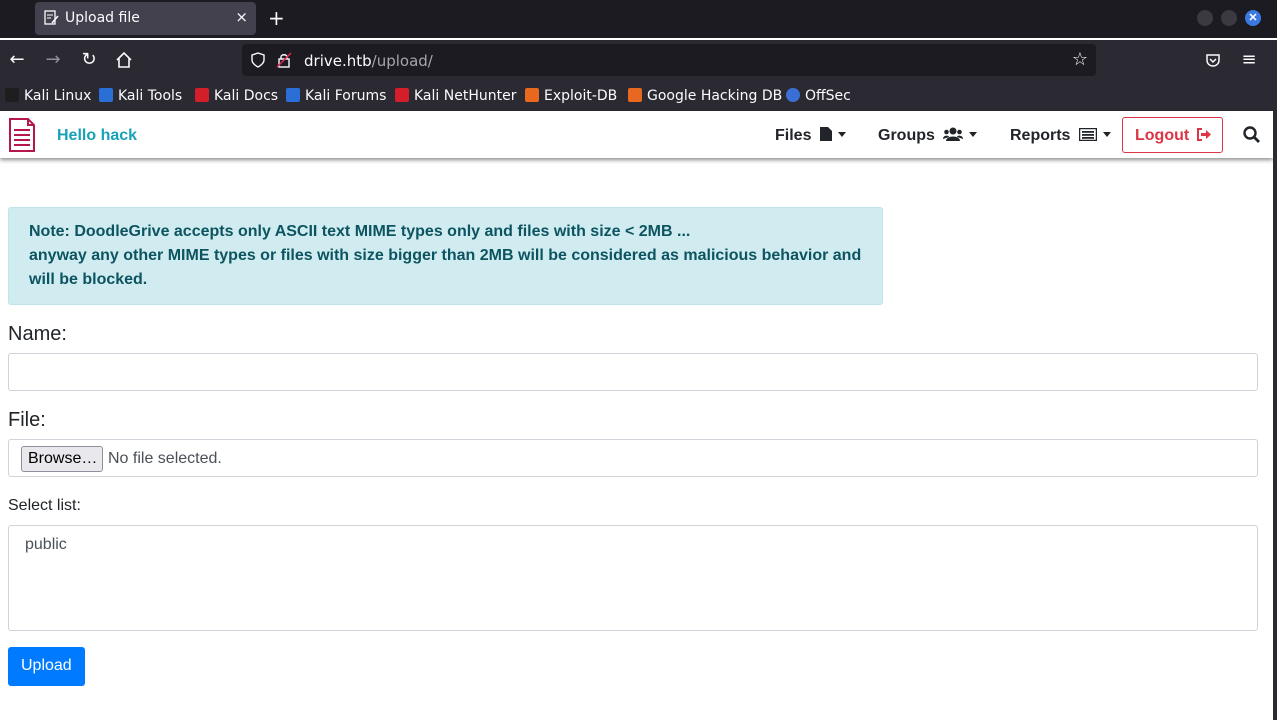  What do you see at coordinates (1213, 60) in the screenshot?
I see `pocket-icon` at bounding box center [1213, 60].